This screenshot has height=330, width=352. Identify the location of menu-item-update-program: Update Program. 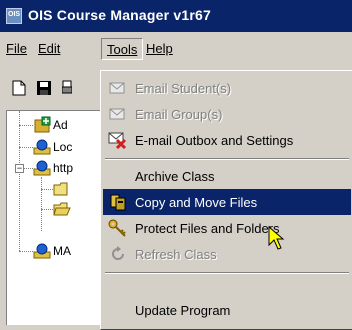
(227, 310).